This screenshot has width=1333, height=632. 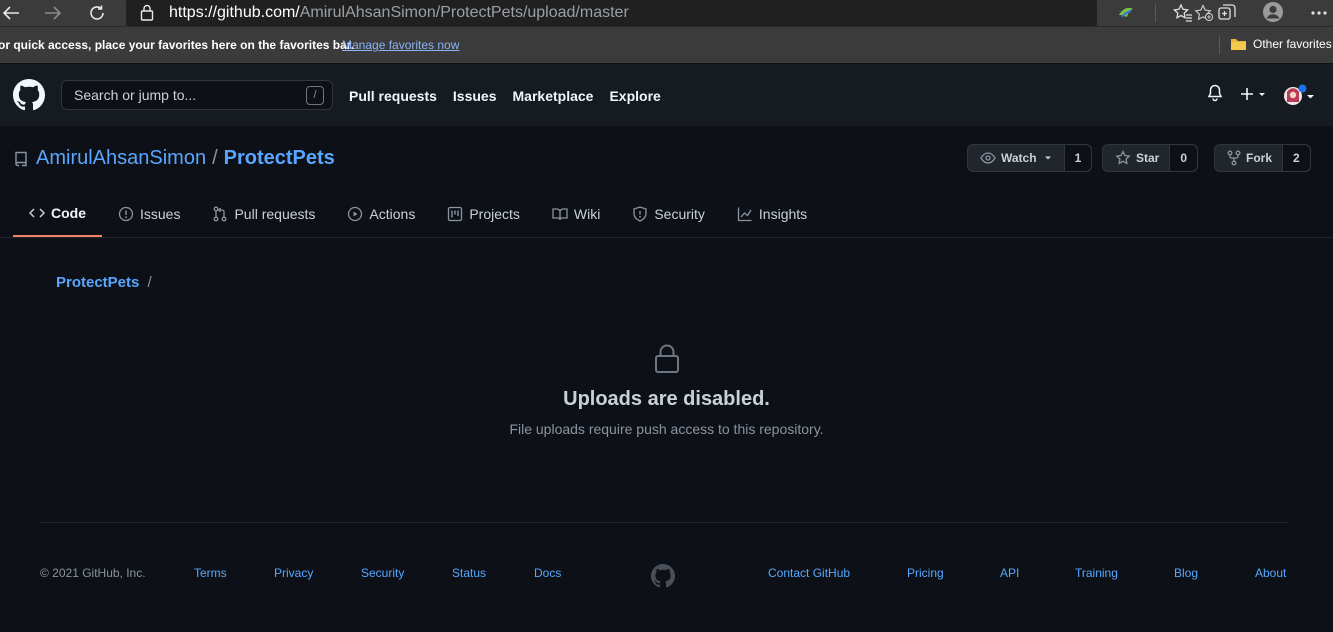 What do you see at coordinates (355, 214) in the screenshot?
I see `play-icon` at bounding box center [355, 214].